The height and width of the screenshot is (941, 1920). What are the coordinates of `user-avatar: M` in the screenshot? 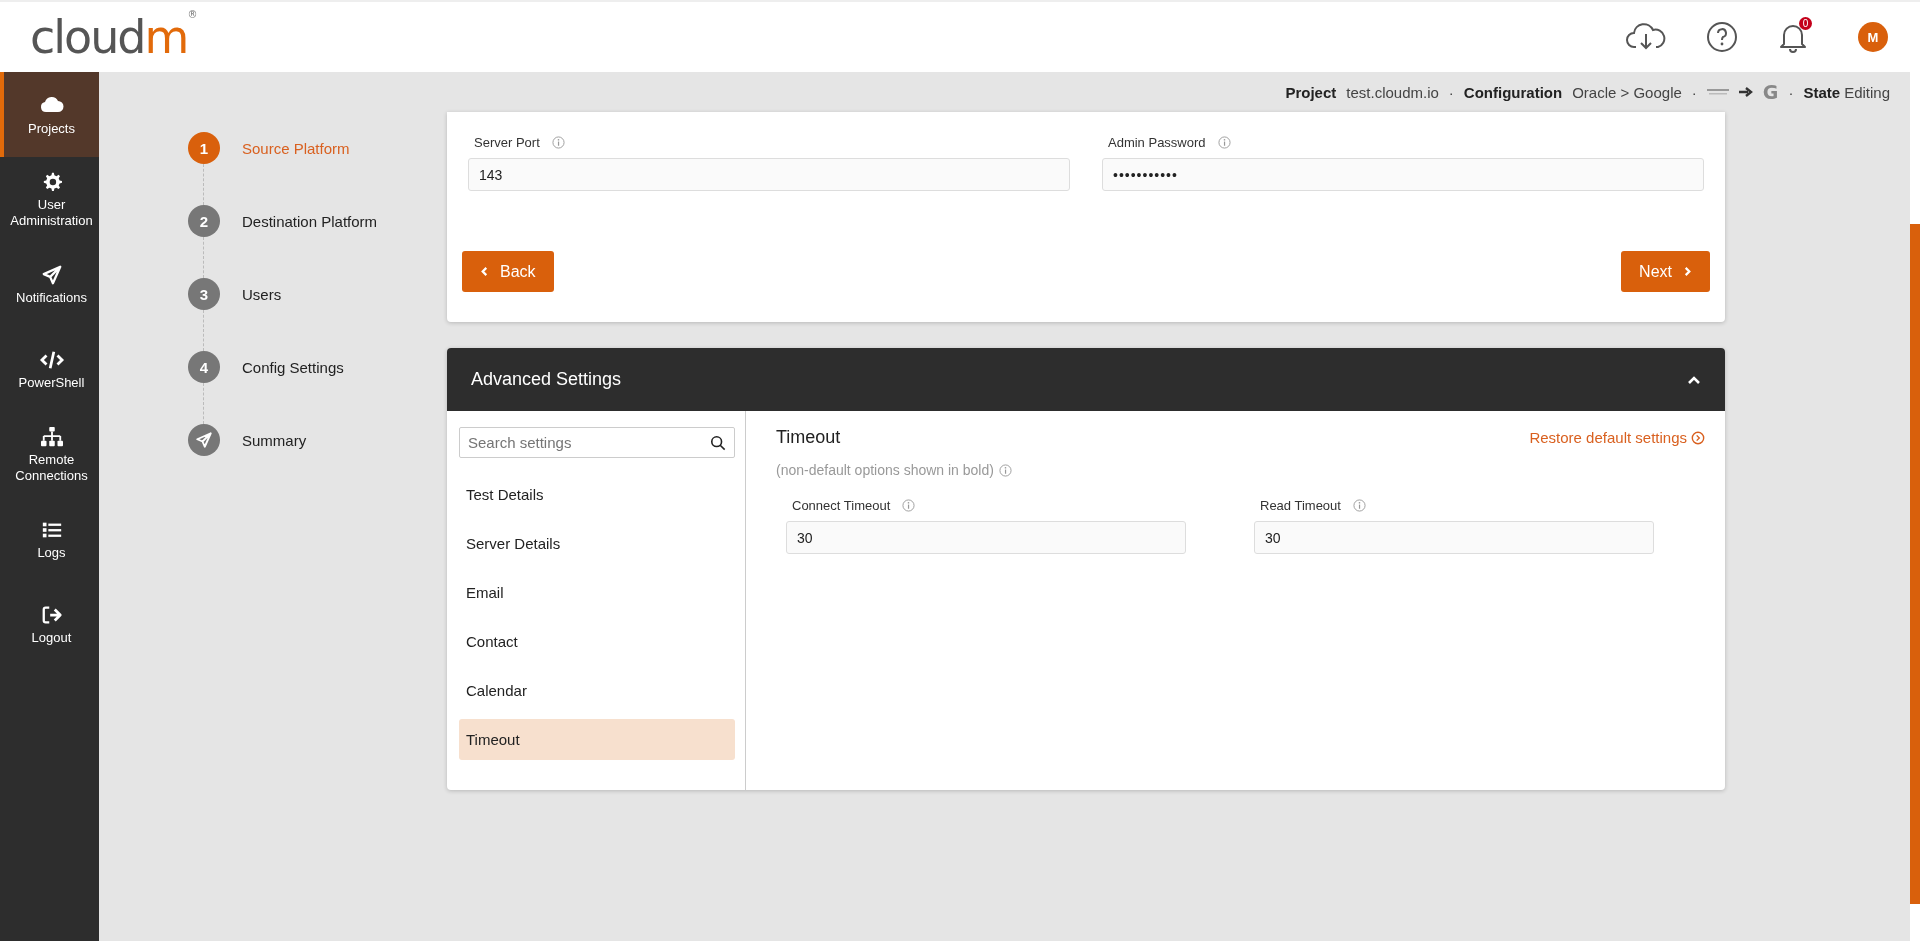 It's located at (1873, 37).